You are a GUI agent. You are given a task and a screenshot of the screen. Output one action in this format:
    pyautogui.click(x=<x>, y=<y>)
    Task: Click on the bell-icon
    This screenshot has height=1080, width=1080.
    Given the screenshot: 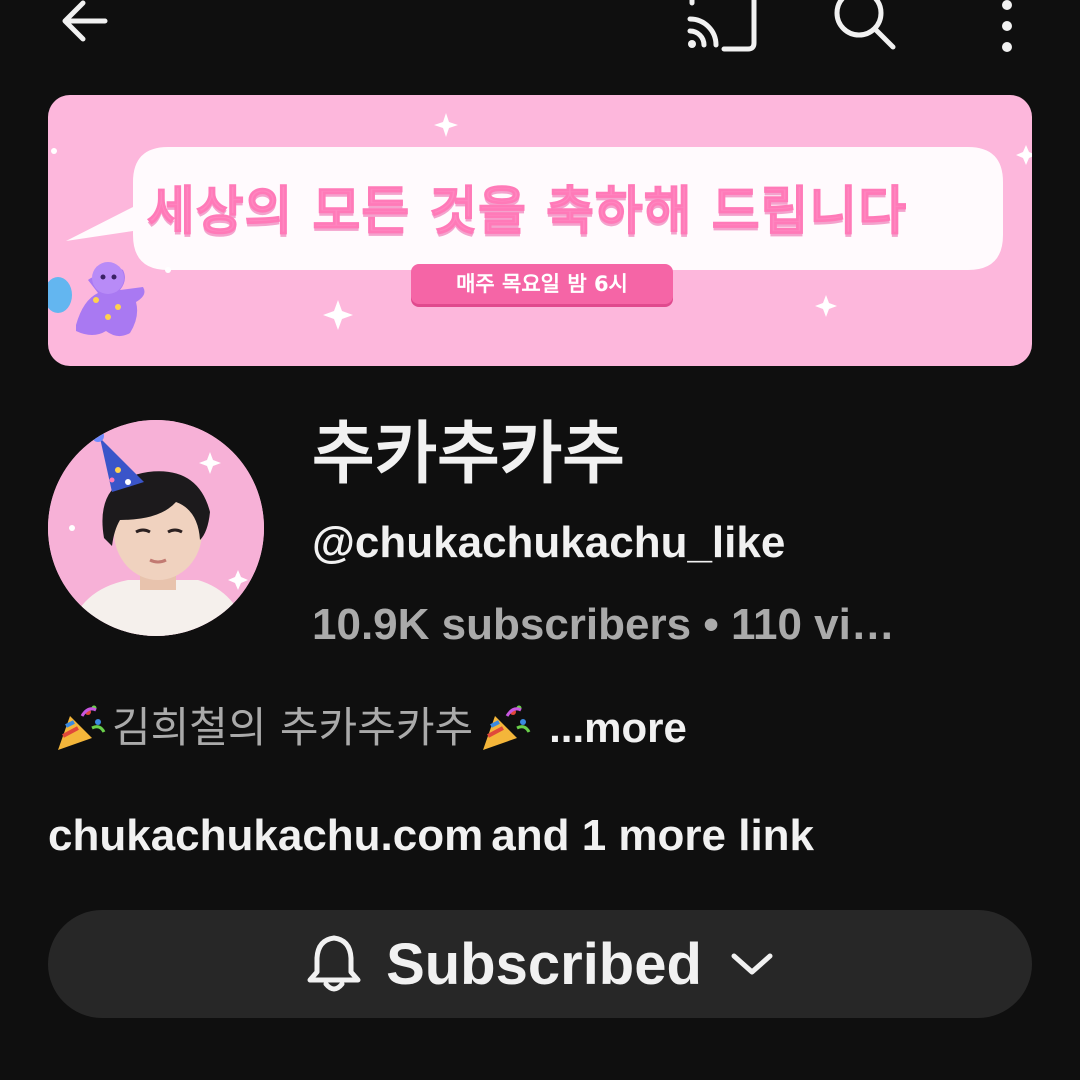 What is the action you would take?
    pyautogui.click(x=334, y=963)
    